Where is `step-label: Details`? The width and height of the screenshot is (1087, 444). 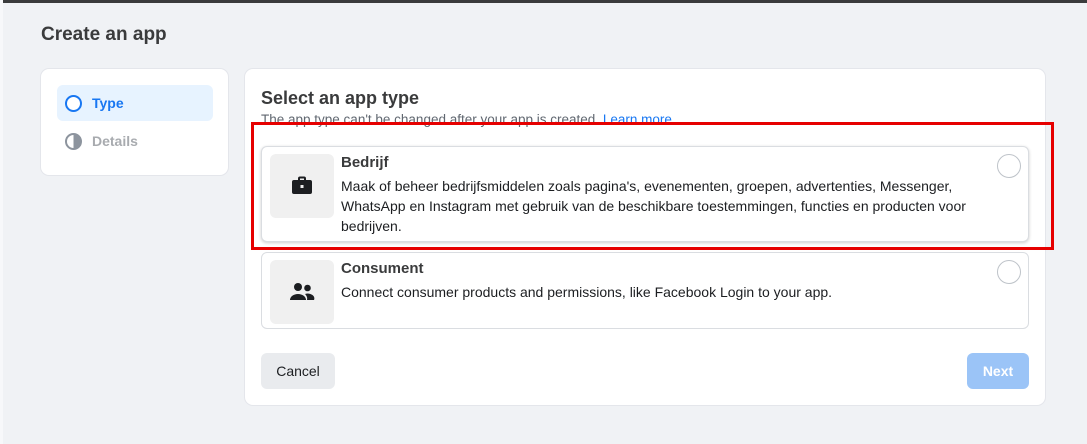
step-label: Details is located at coordinates (115, 141).